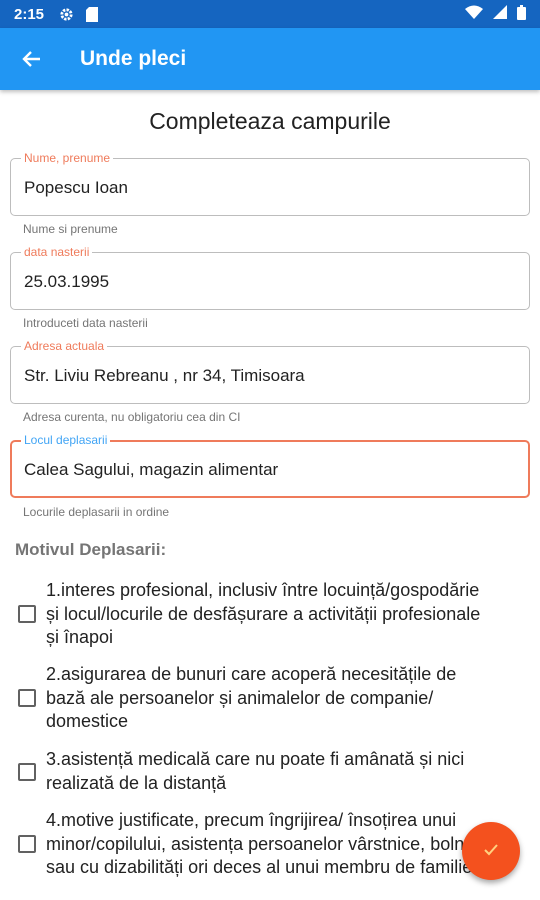 This screenshot has width=540, height=900. What do you see at coordinates (92, 14) in the screenshot?
I see `sd-card-icon` at bounding box center [92, 14].